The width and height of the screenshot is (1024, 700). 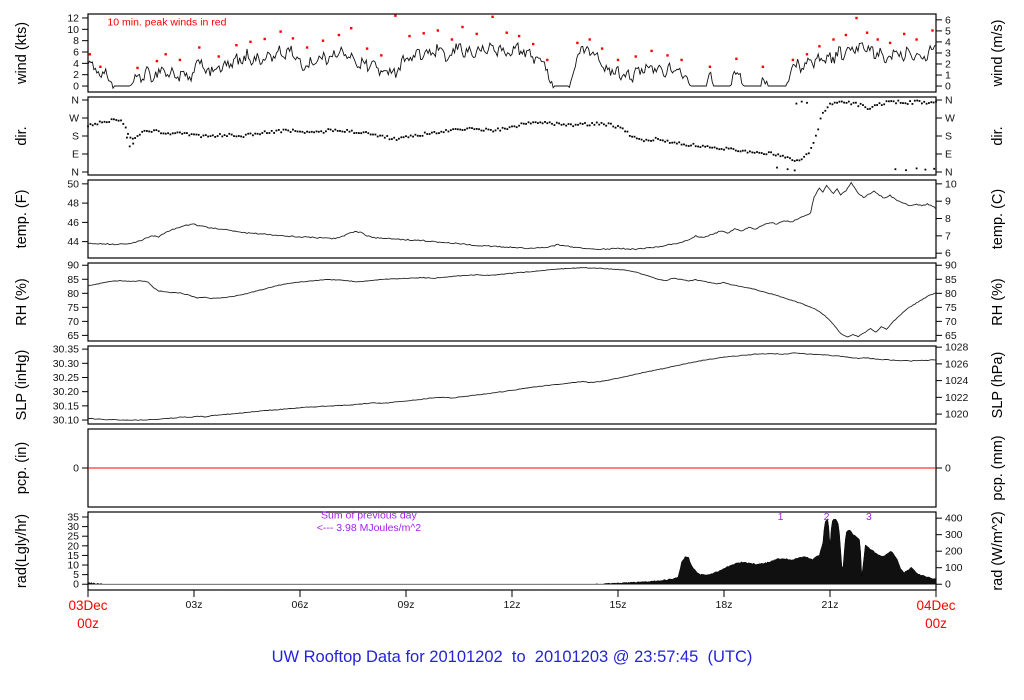 I want to click on y-tick-label-right: 200, so click(x=954, y=552).